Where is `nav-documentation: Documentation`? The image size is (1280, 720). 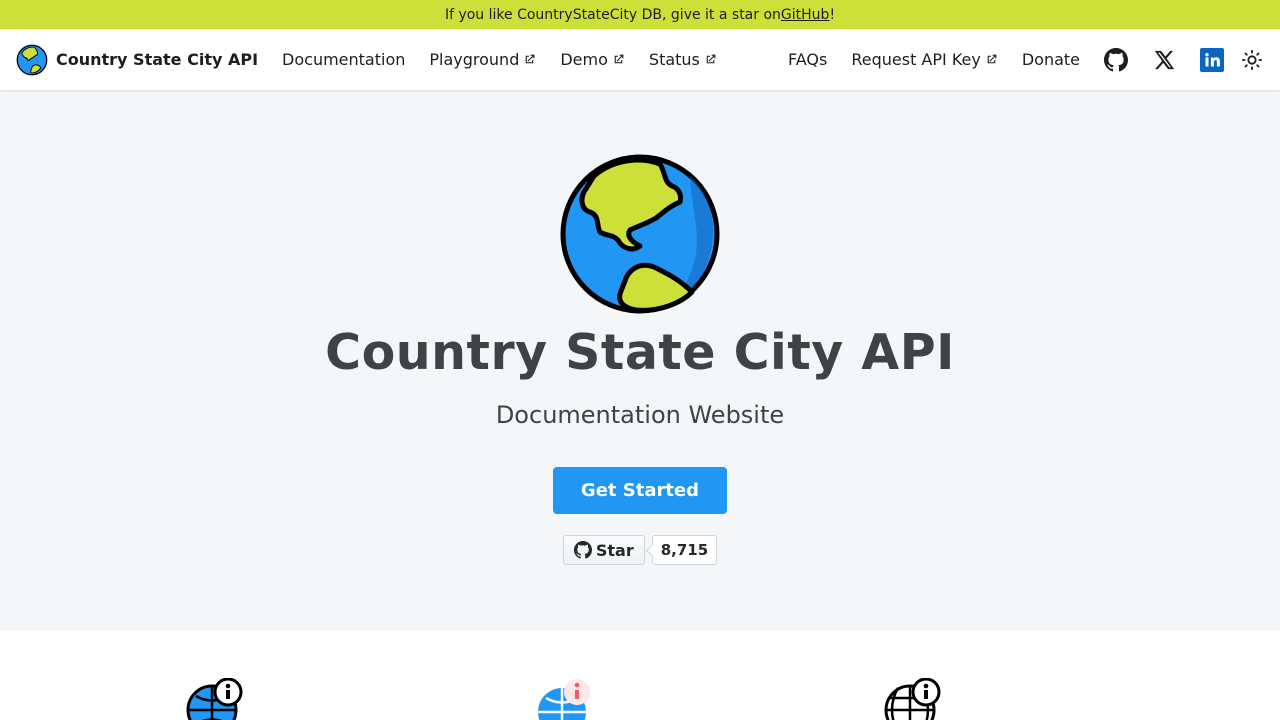
nav-documentation: Documentation is located at coordinates (343, 59).